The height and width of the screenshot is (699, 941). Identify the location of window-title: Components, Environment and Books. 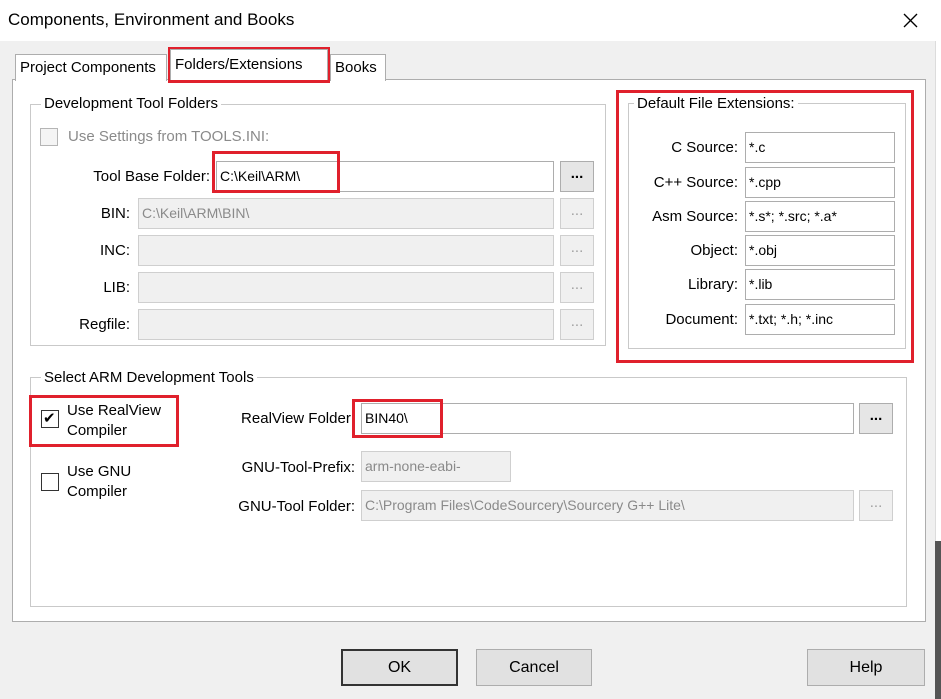
(151, 19).